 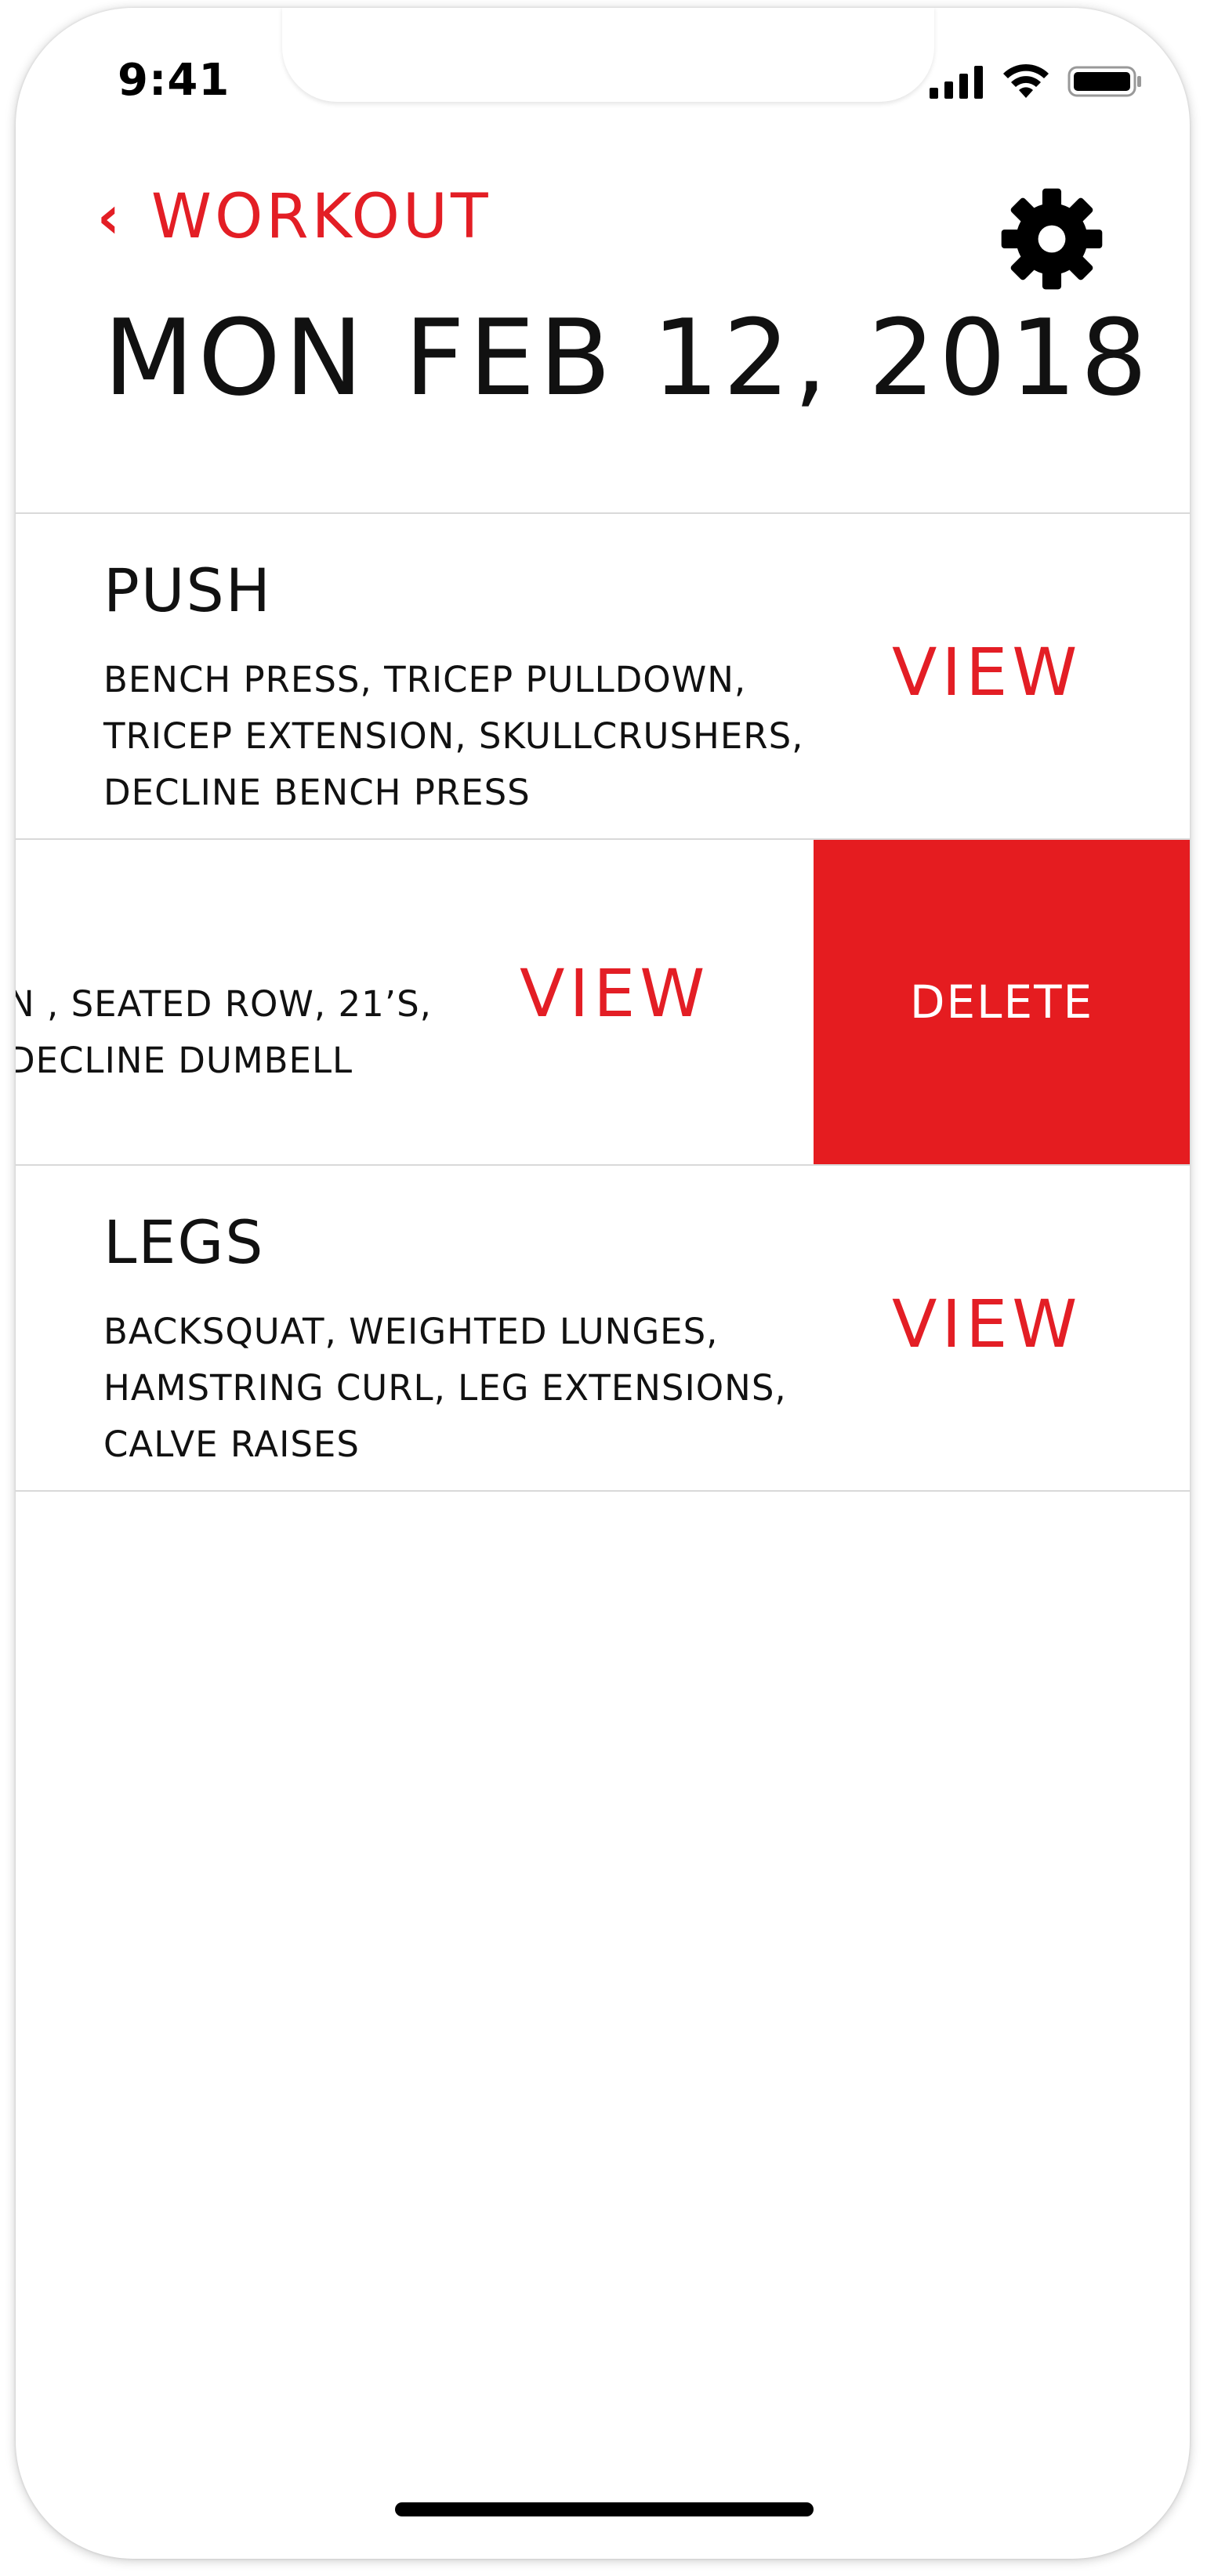 What do you see at coordinates (187, 590) in the screenshot?
I see `workout-name: PUSH` at bounding box center [187, 590].